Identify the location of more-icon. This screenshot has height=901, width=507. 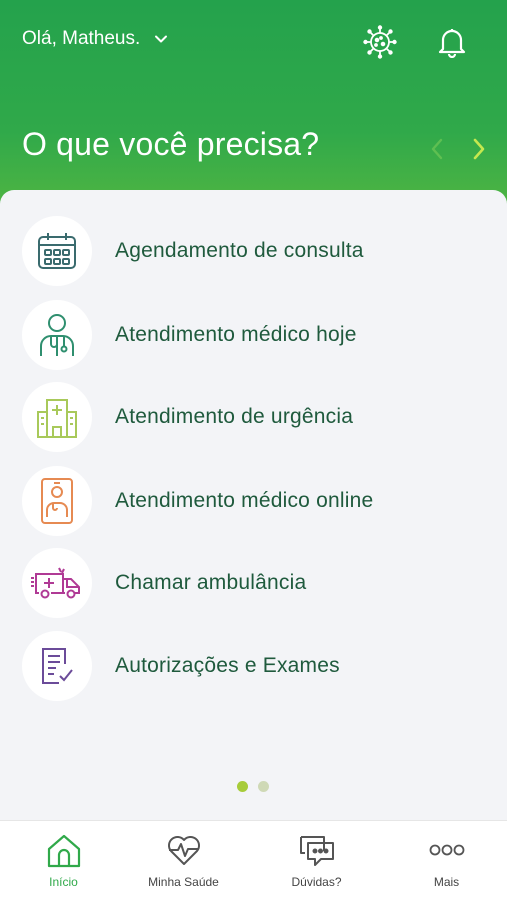
(446, 850).